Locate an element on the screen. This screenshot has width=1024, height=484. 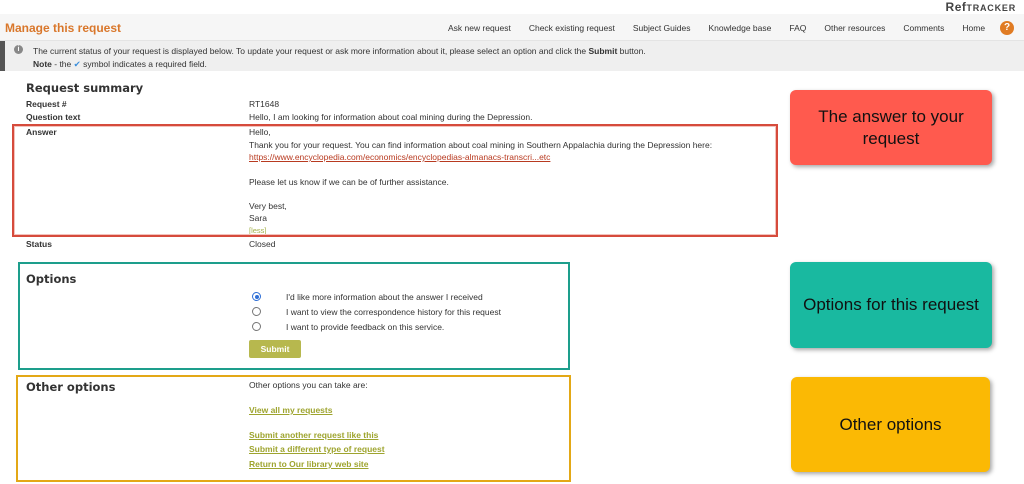
callout-other-options: Other options is located at coordinates (890, 424).